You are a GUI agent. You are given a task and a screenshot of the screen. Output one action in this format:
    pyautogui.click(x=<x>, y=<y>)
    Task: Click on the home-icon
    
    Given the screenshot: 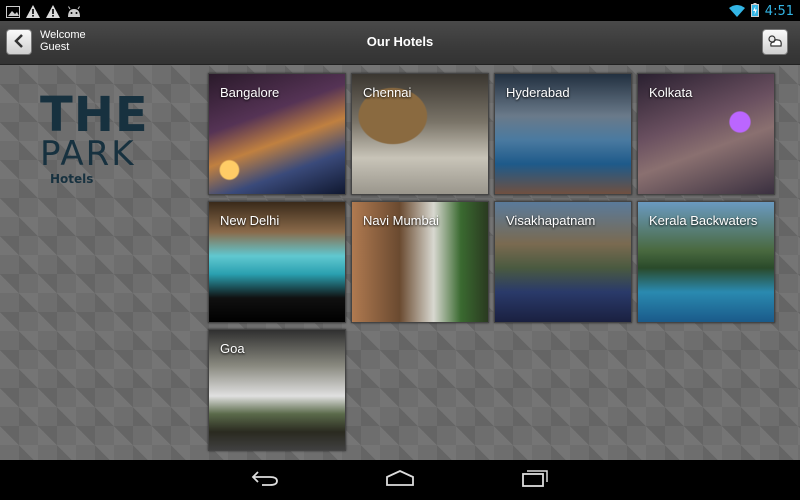 What is the action you would take?
    pyautogui.click(x=400, y=480)
    